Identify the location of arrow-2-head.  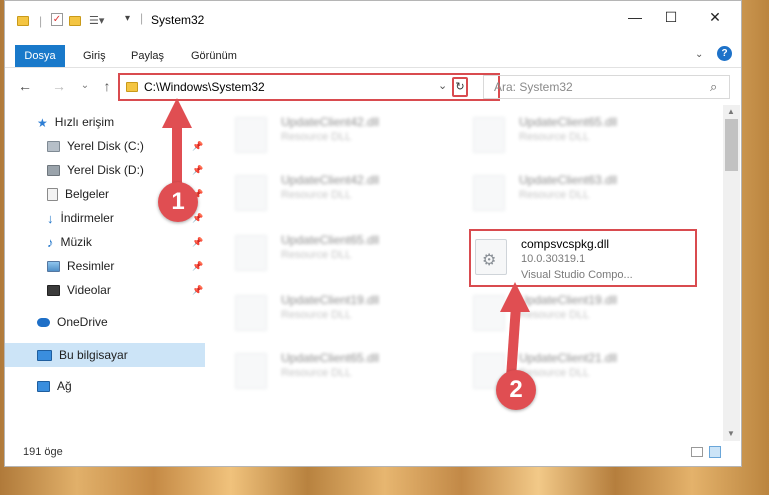
(515, 297).